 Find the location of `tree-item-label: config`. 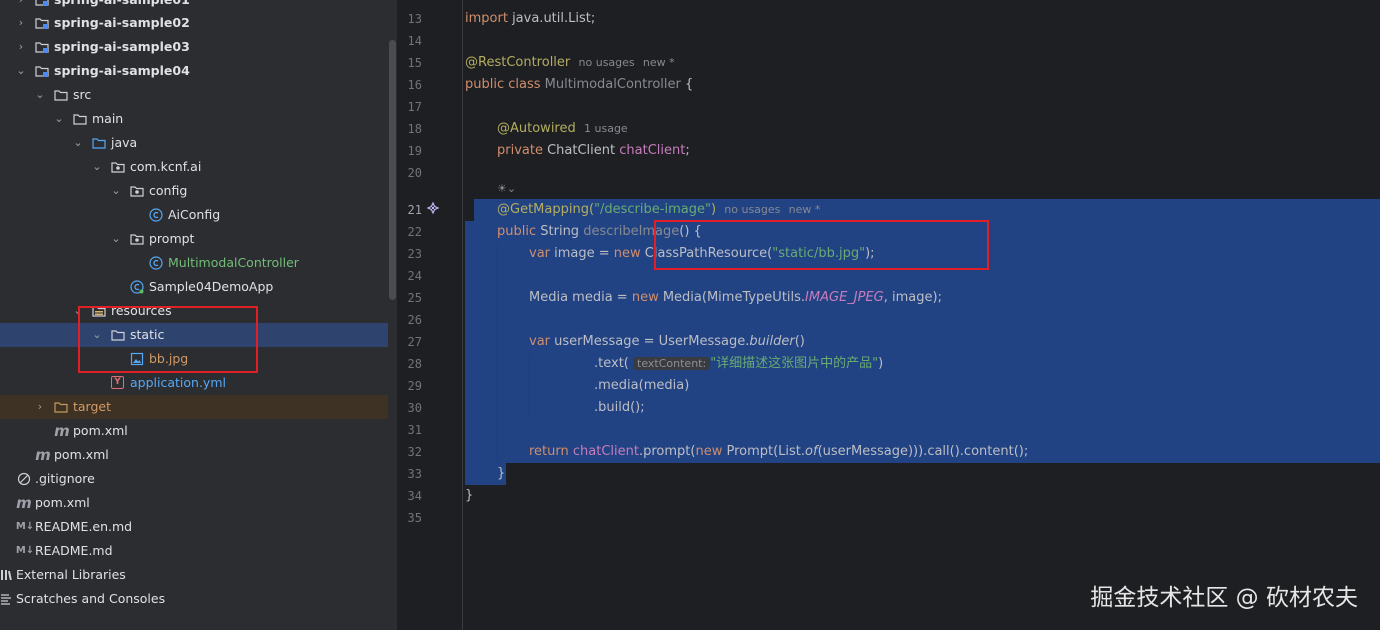

tree-item-label: config is located at coordinates (168, 190).